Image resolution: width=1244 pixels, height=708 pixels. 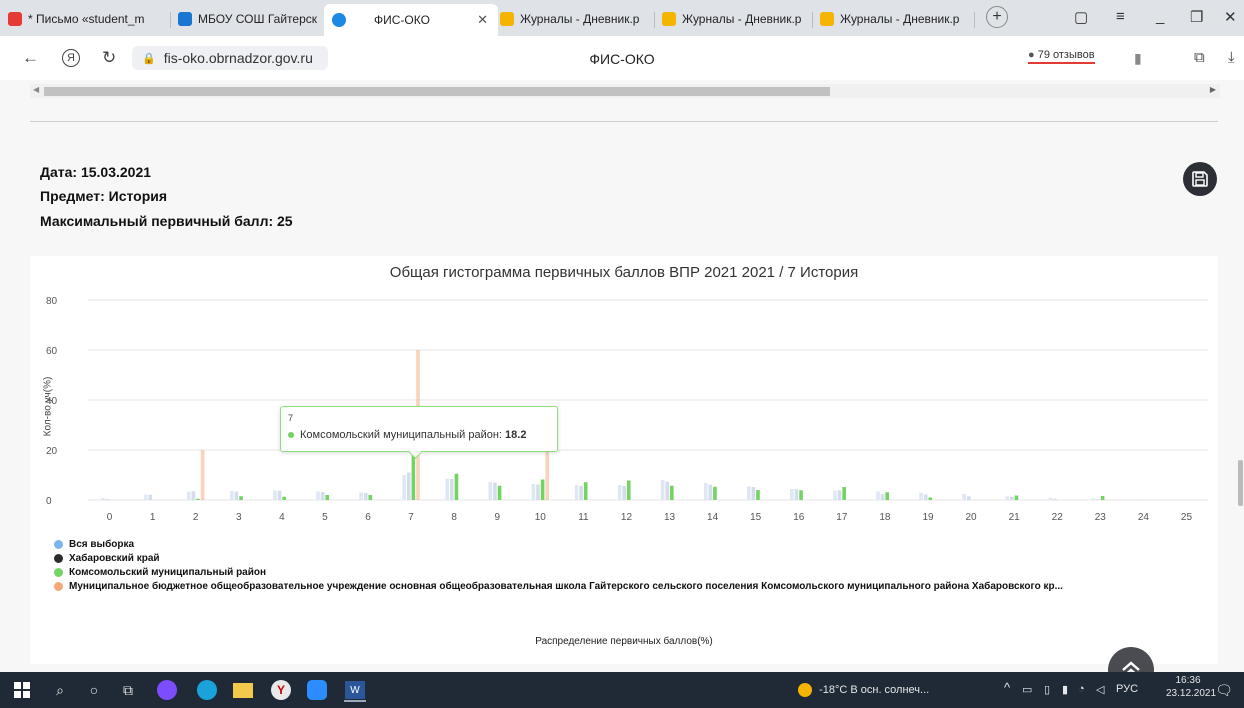 I want to click on clock: 16:36 23.12.2021, so click(x=1191, y=687).